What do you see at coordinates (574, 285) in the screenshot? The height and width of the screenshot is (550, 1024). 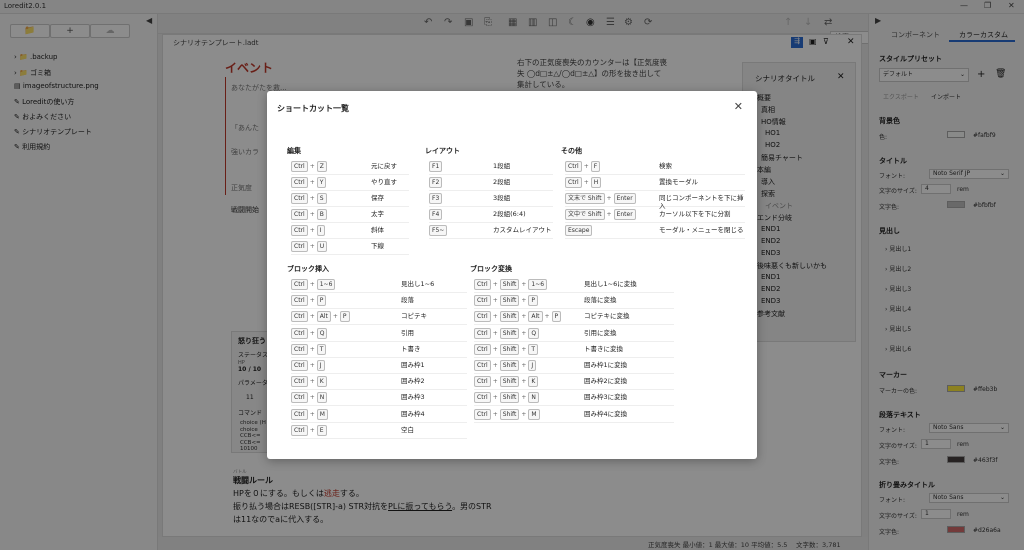 I see `shortcut-row: Ctrl + Shift +1~6 見出し1~6に変換` at bounding box center [574, 285].